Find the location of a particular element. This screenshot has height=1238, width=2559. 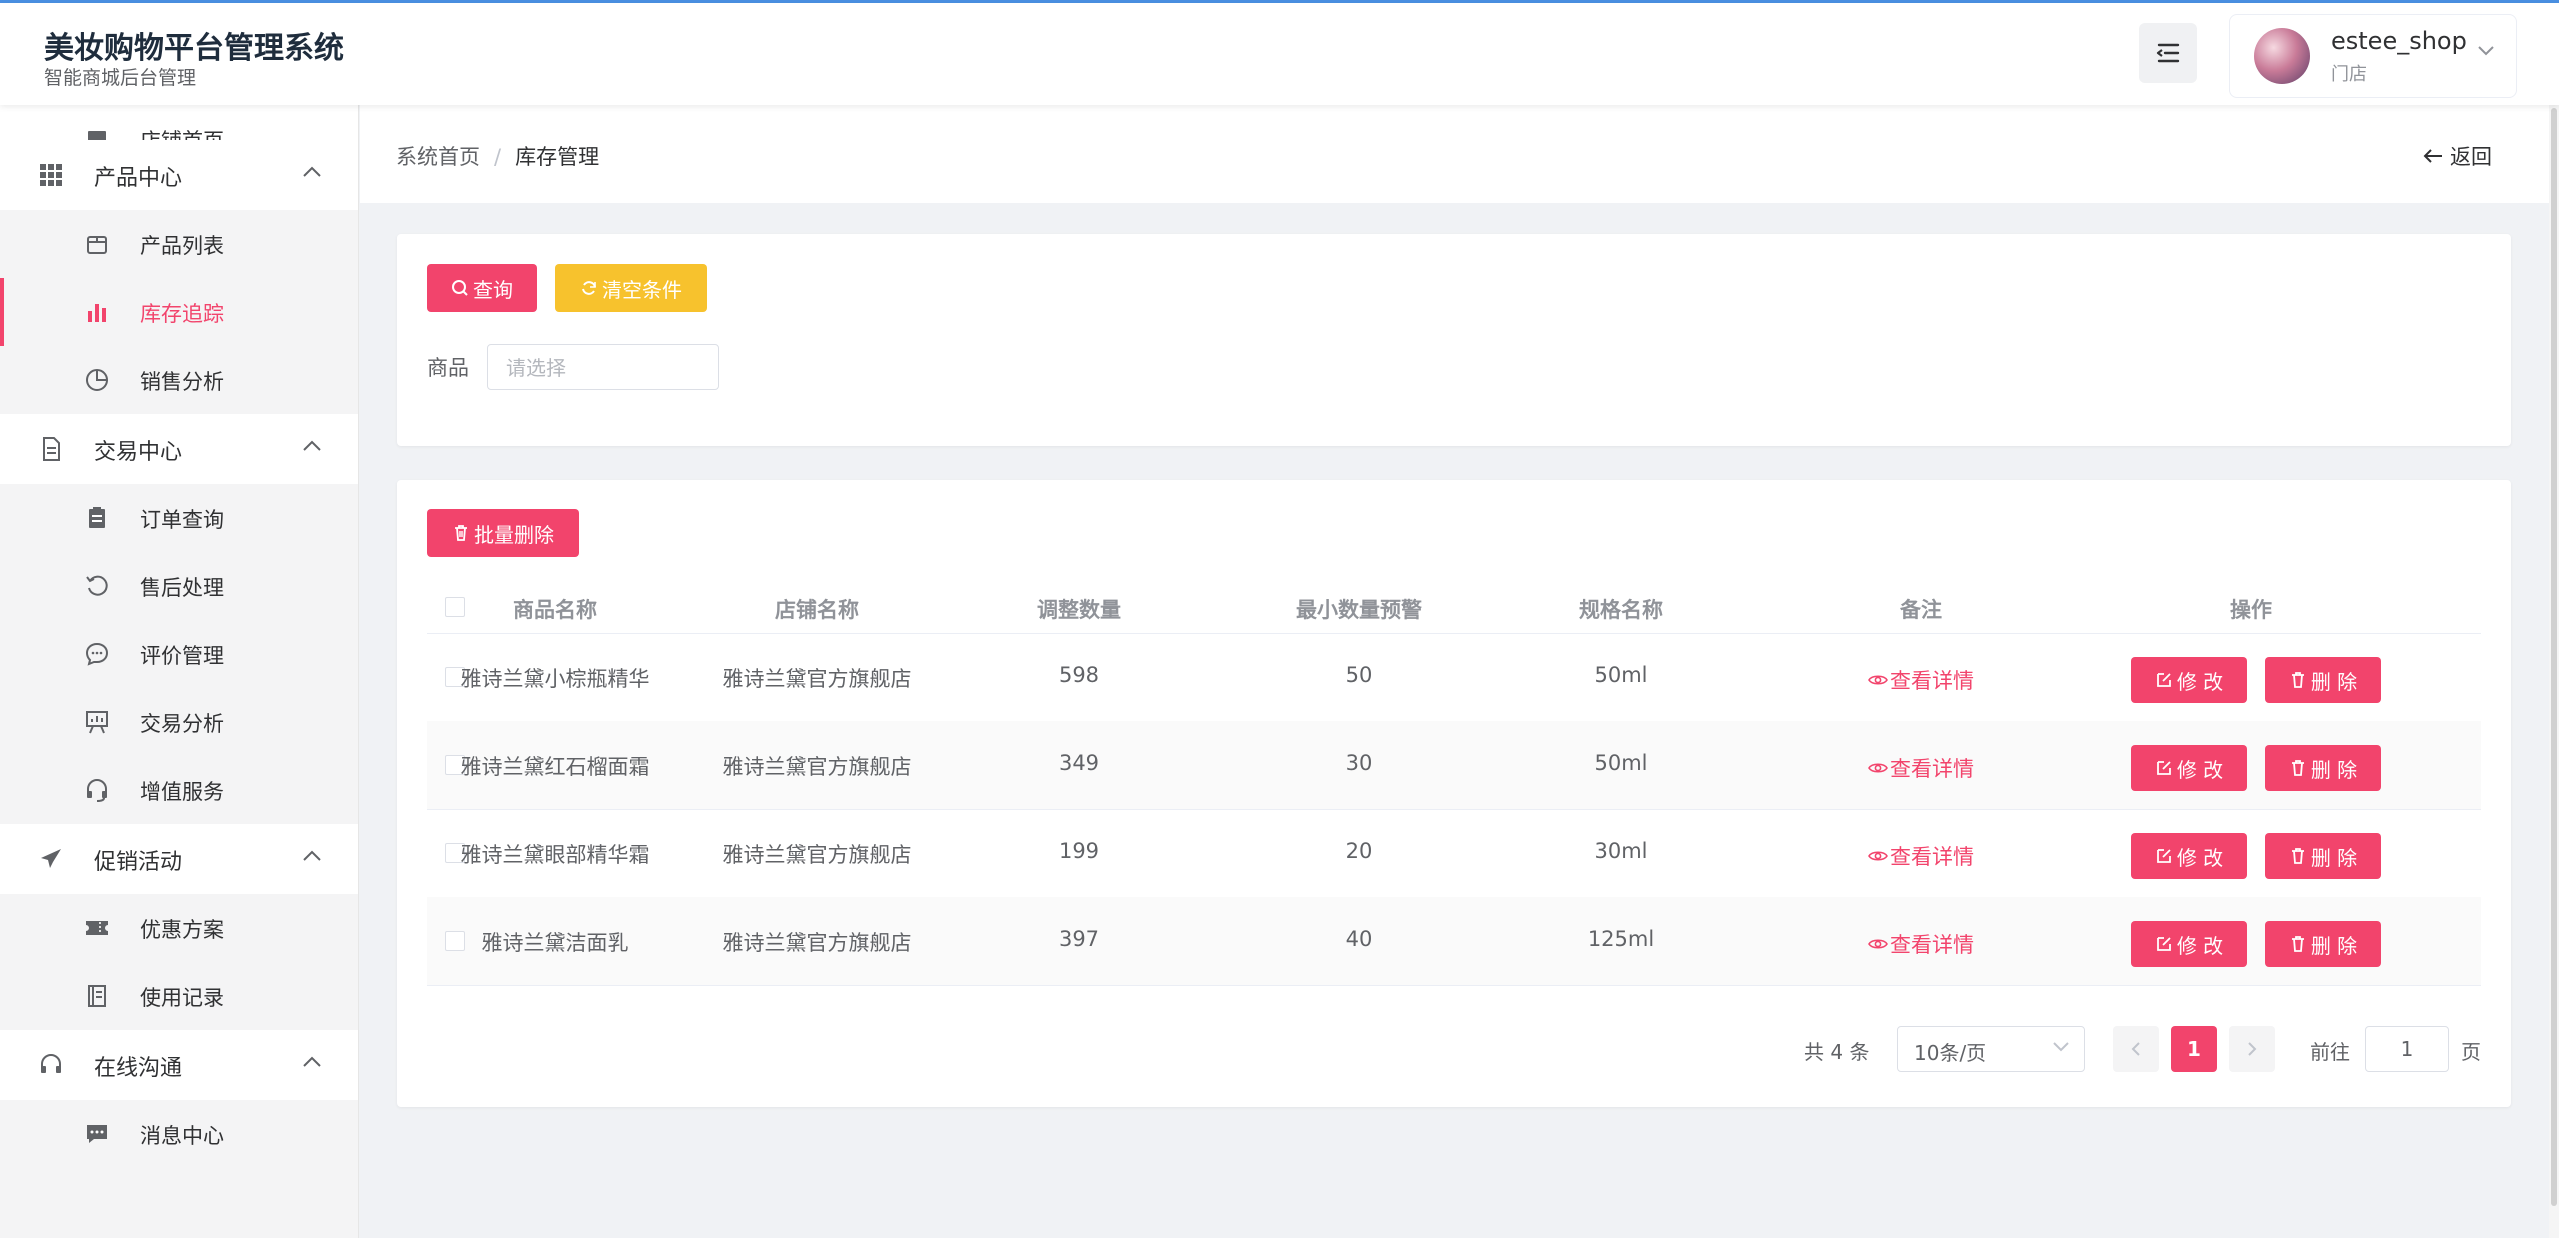

user-role: 门店 is located at coordinates (2349, 74).